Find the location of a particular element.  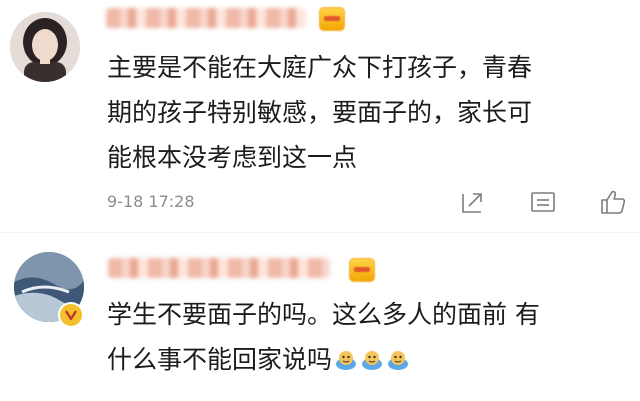

comment-line-with-emoji: 什么事不能回家说吗 is located at coordinates (323, 359).